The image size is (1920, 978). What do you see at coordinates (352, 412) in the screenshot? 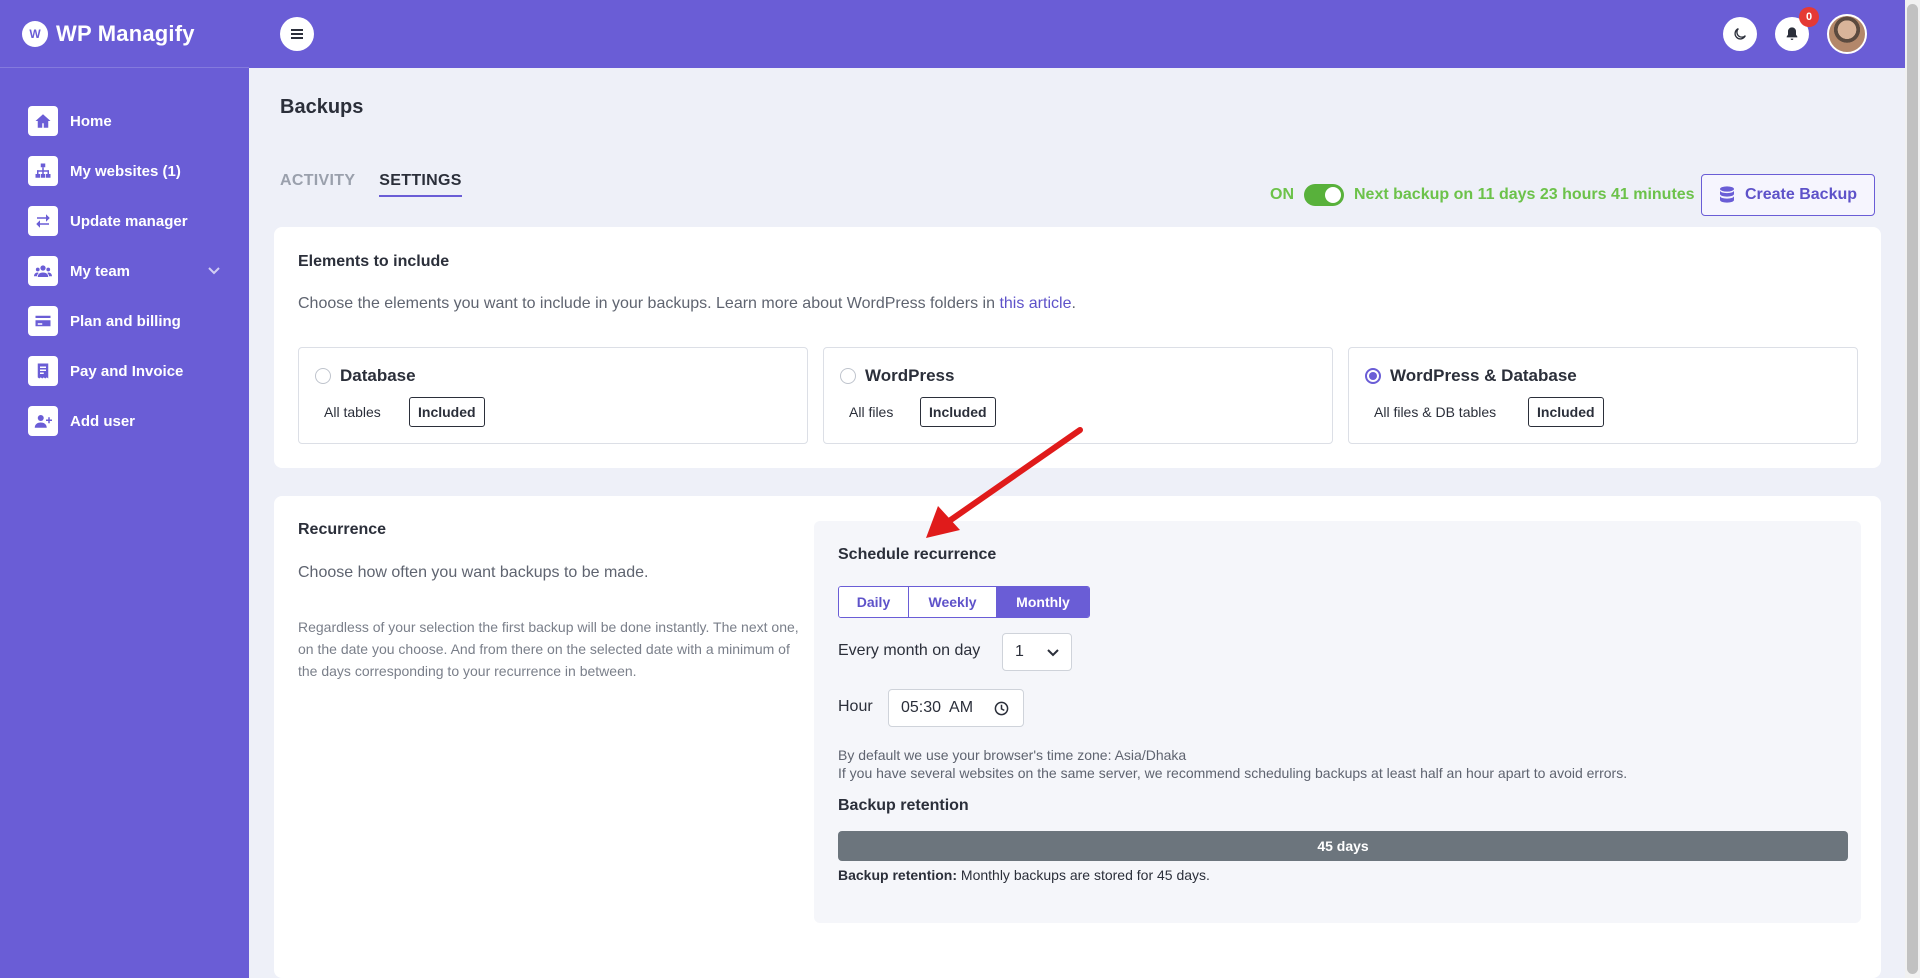
I see `option-subtitle: All tables` at bounding box center [352, 412].